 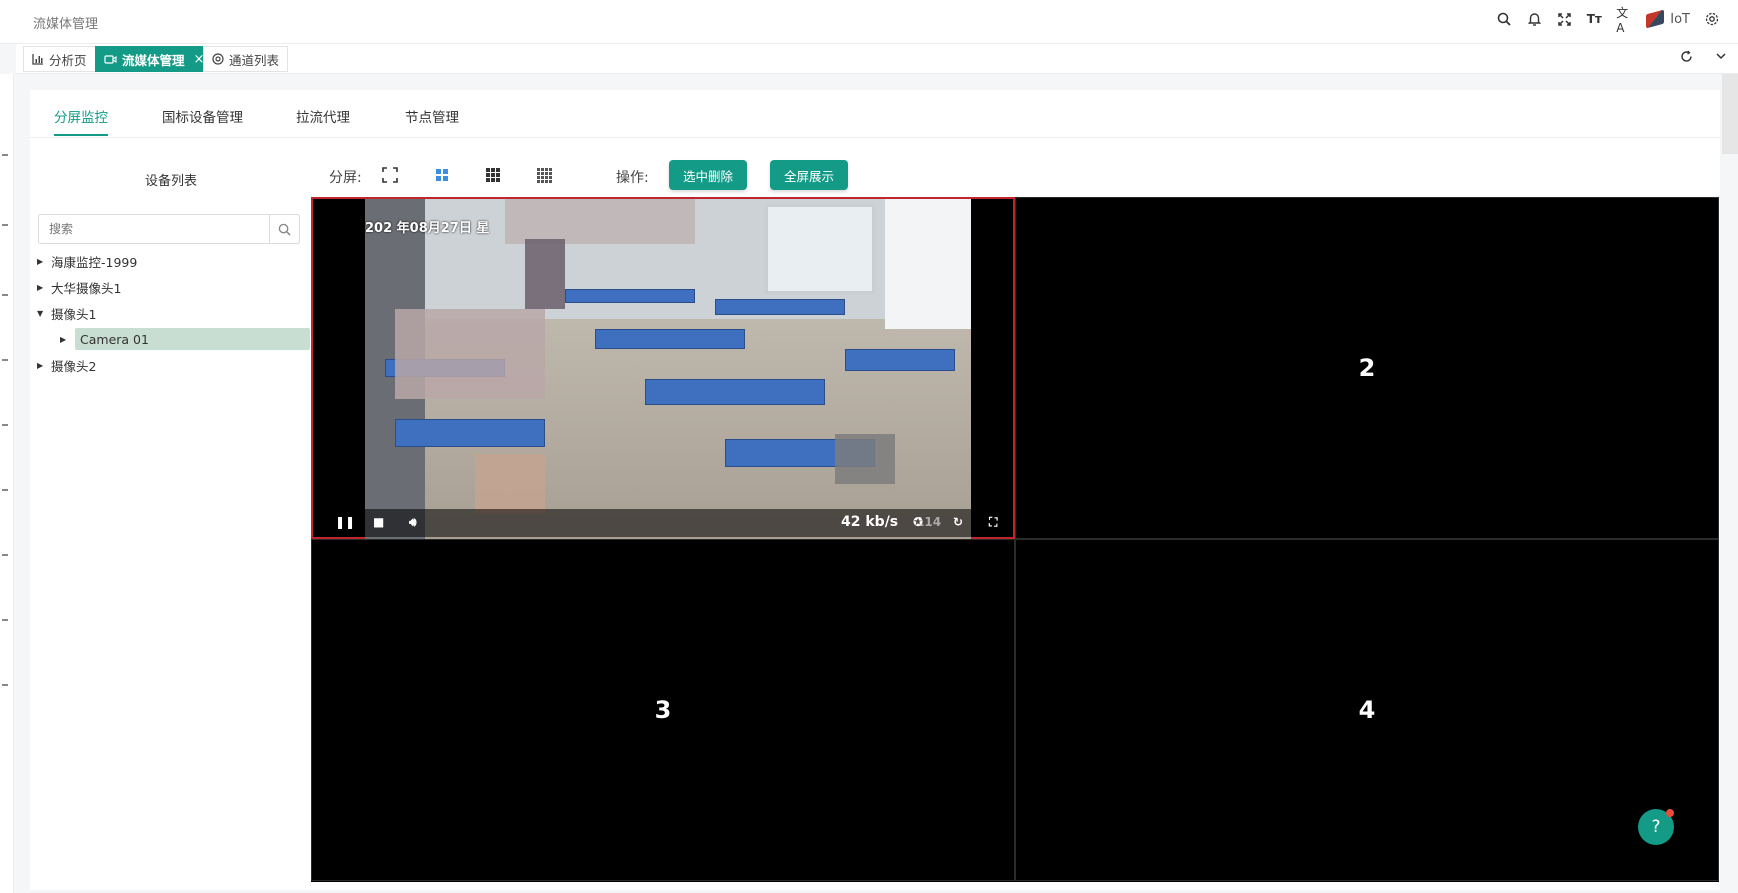 What do you see at coordinates (432, 116) in the screenshot?
I see `tab-nodes: 节点管理` at bounding box center [432, 116].